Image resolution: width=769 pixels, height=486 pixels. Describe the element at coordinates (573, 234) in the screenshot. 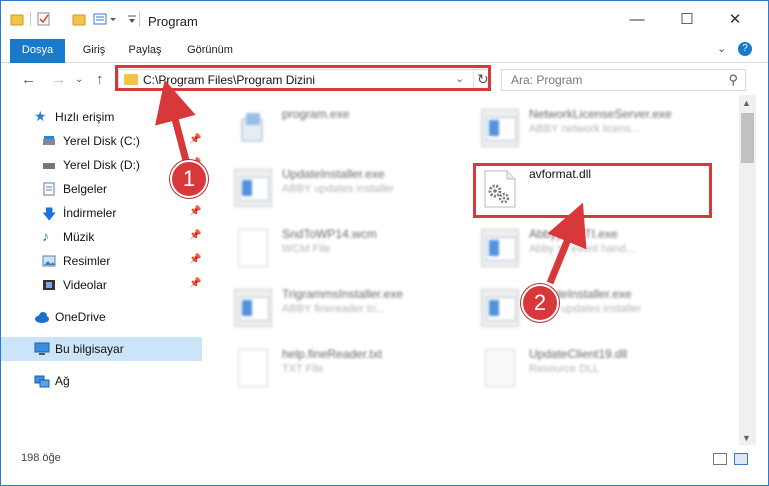

I see `file-name: AbbyyEvSTI.exe` at that location.